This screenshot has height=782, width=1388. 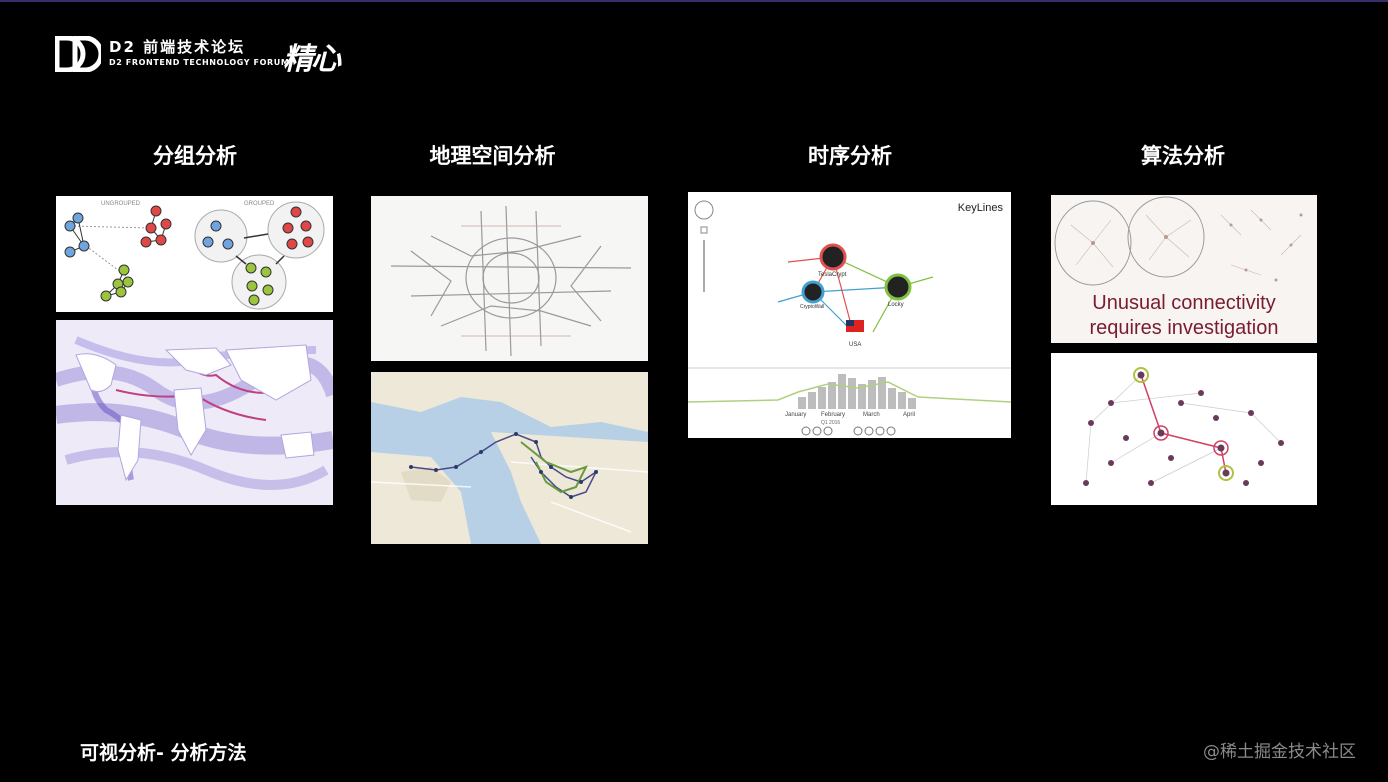 I want to click on month-february: February, so click(x=833, y=415).